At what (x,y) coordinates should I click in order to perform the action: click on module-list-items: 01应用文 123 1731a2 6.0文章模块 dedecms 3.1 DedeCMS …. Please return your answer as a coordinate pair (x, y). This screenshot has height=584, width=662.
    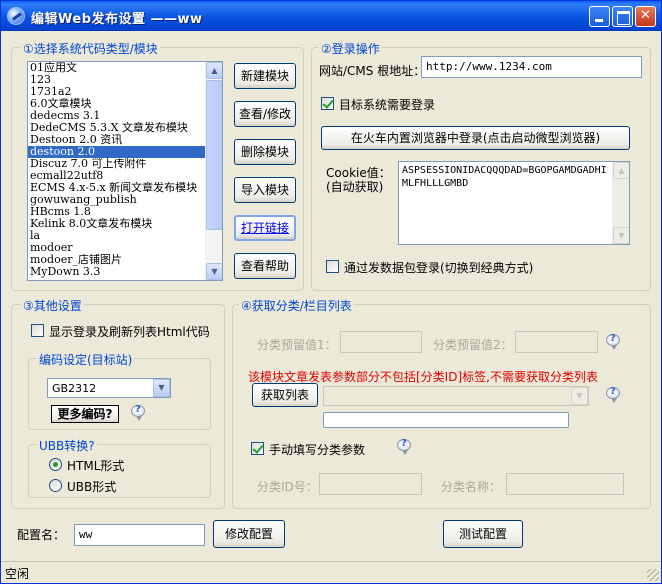
    Looking at the image, I should click on (125, 170).